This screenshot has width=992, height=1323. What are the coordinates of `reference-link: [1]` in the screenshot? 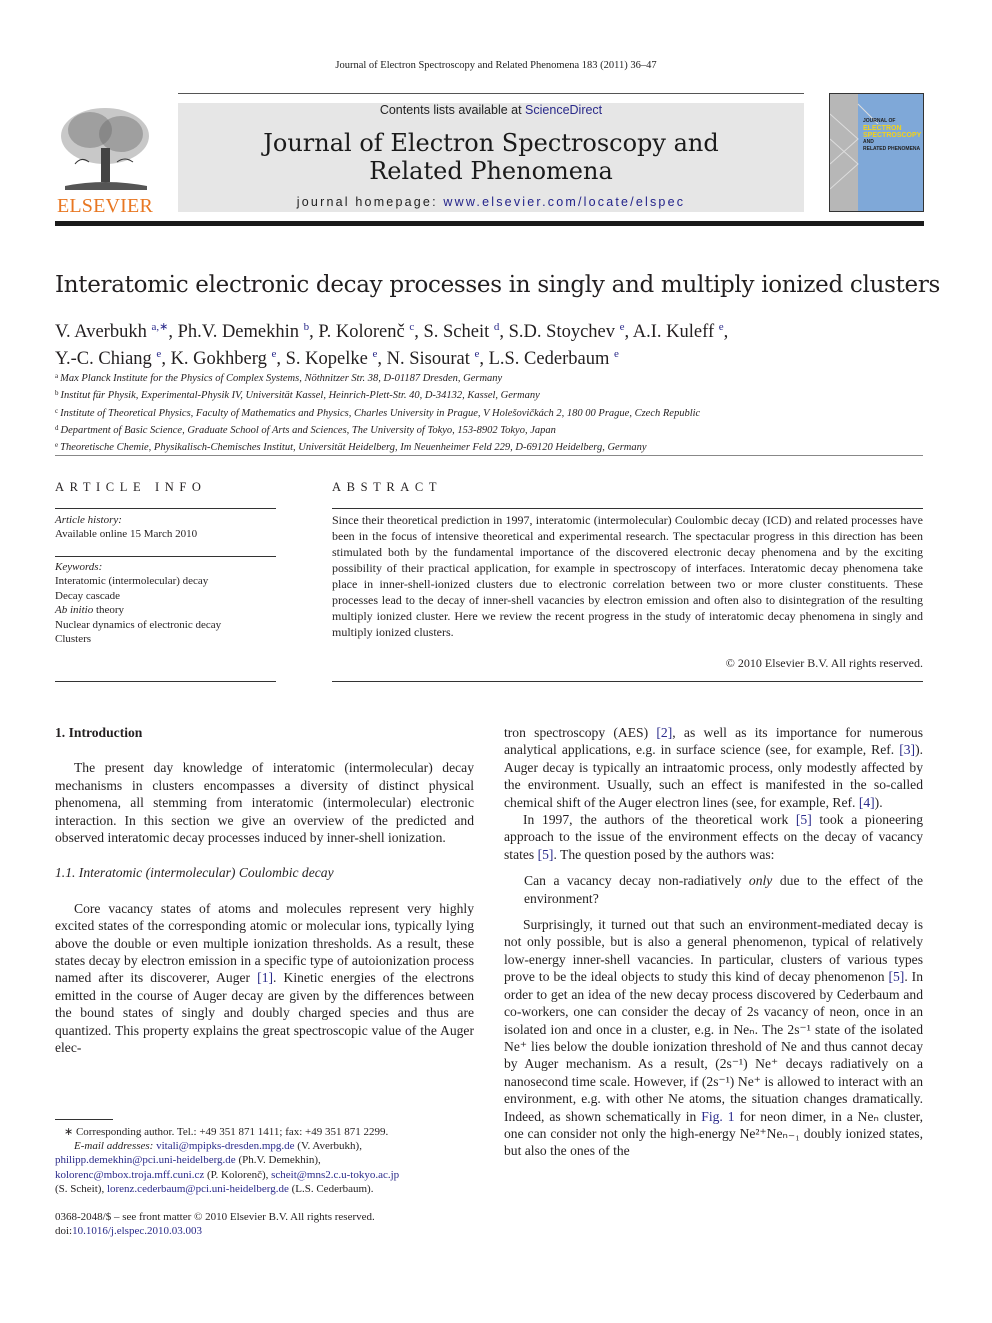 It's located at (265, 977).